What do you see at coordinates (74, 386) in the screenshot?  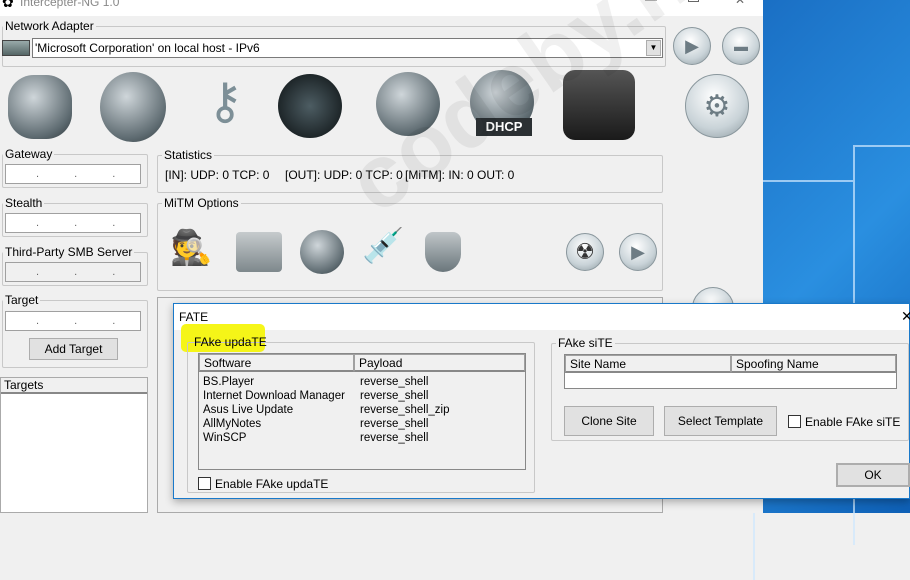 I see `targets-header: Targets` at bounding box center [74, 386].